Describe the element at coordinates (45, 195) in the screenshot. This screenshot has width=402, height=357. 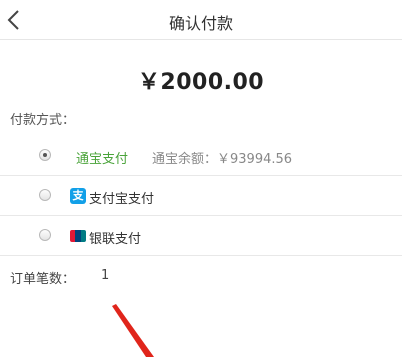
I see `radio-alipay` at that location.